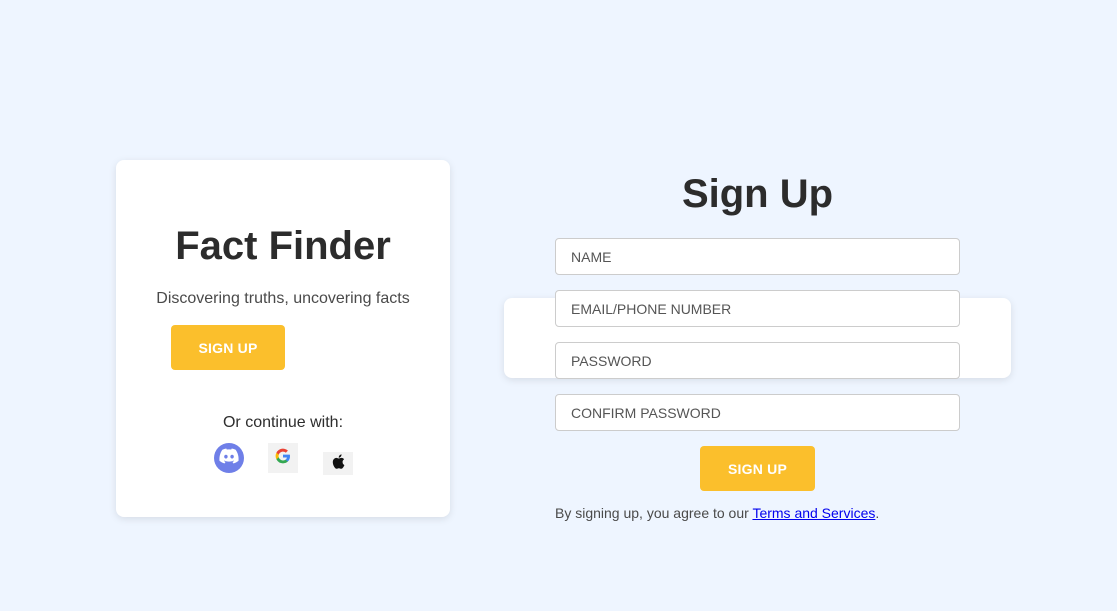 The width and height of the screenshot is (1117, 611). What do you see at coordinates (757, 194) in the screenshot?
I see `signup-title: Sign Up` at bounding box center [757, 194].